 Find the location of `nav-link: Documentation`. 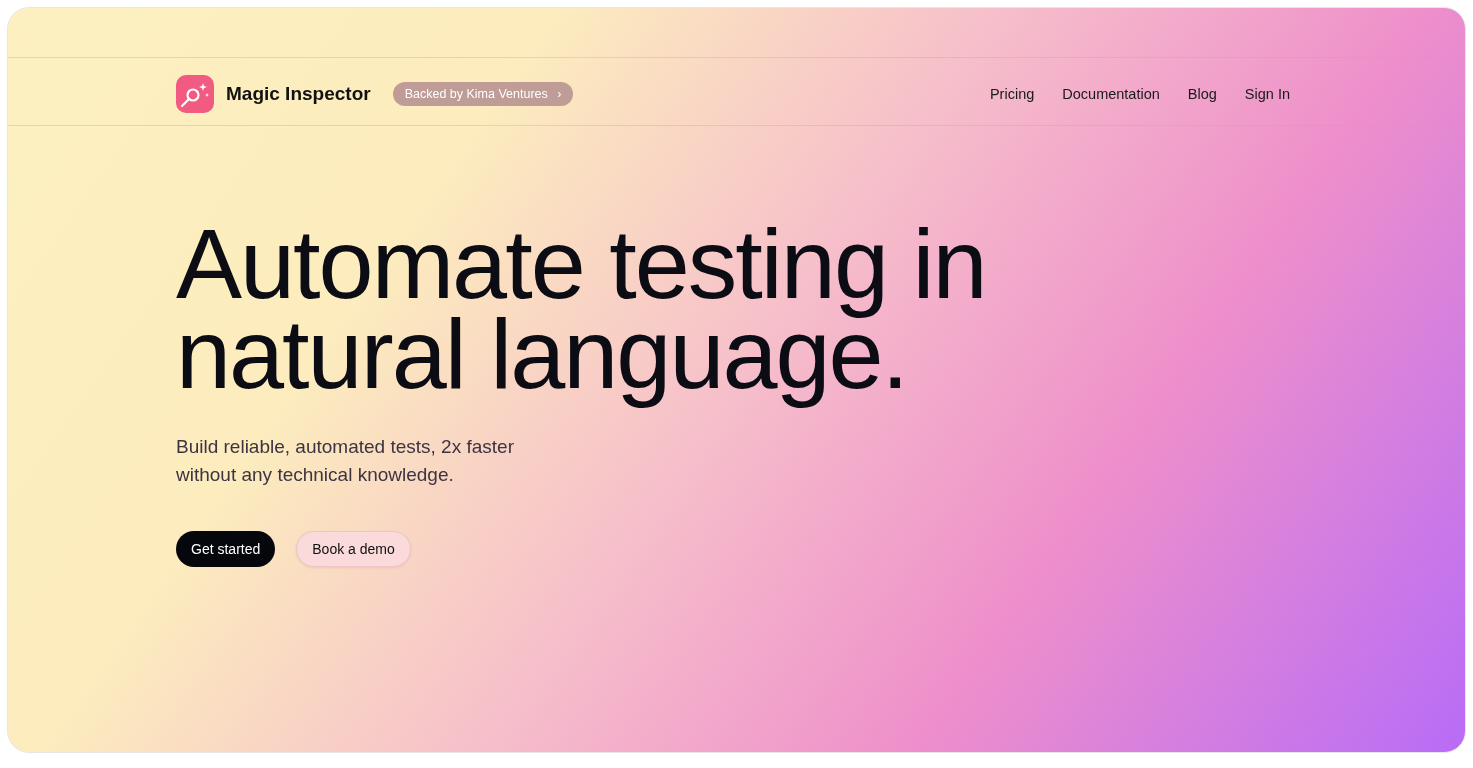

nav-link: Documentation is located at coordinates (1111, 94).